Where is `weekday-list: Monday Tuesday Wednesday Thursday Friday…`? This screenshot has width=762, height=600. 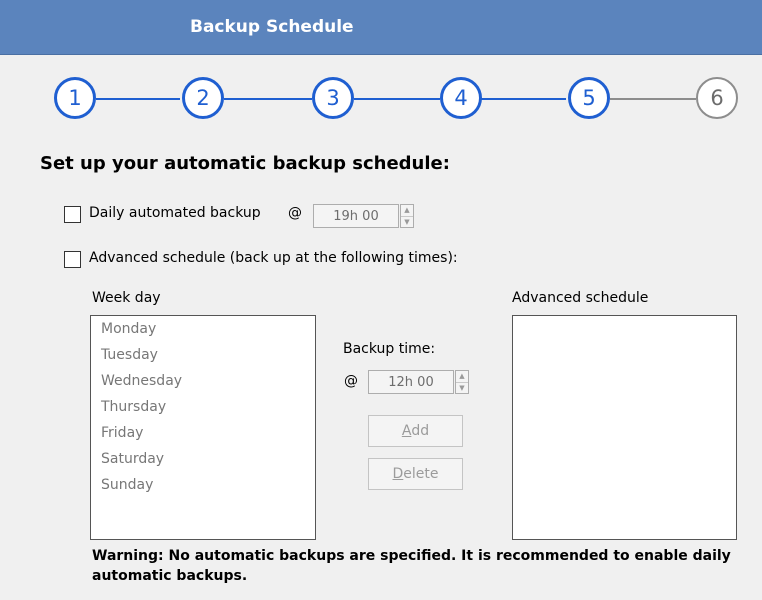
weekday-list: Monday Tuesday Wednesday Thursday Friday… is located at coordinates (203, 427).